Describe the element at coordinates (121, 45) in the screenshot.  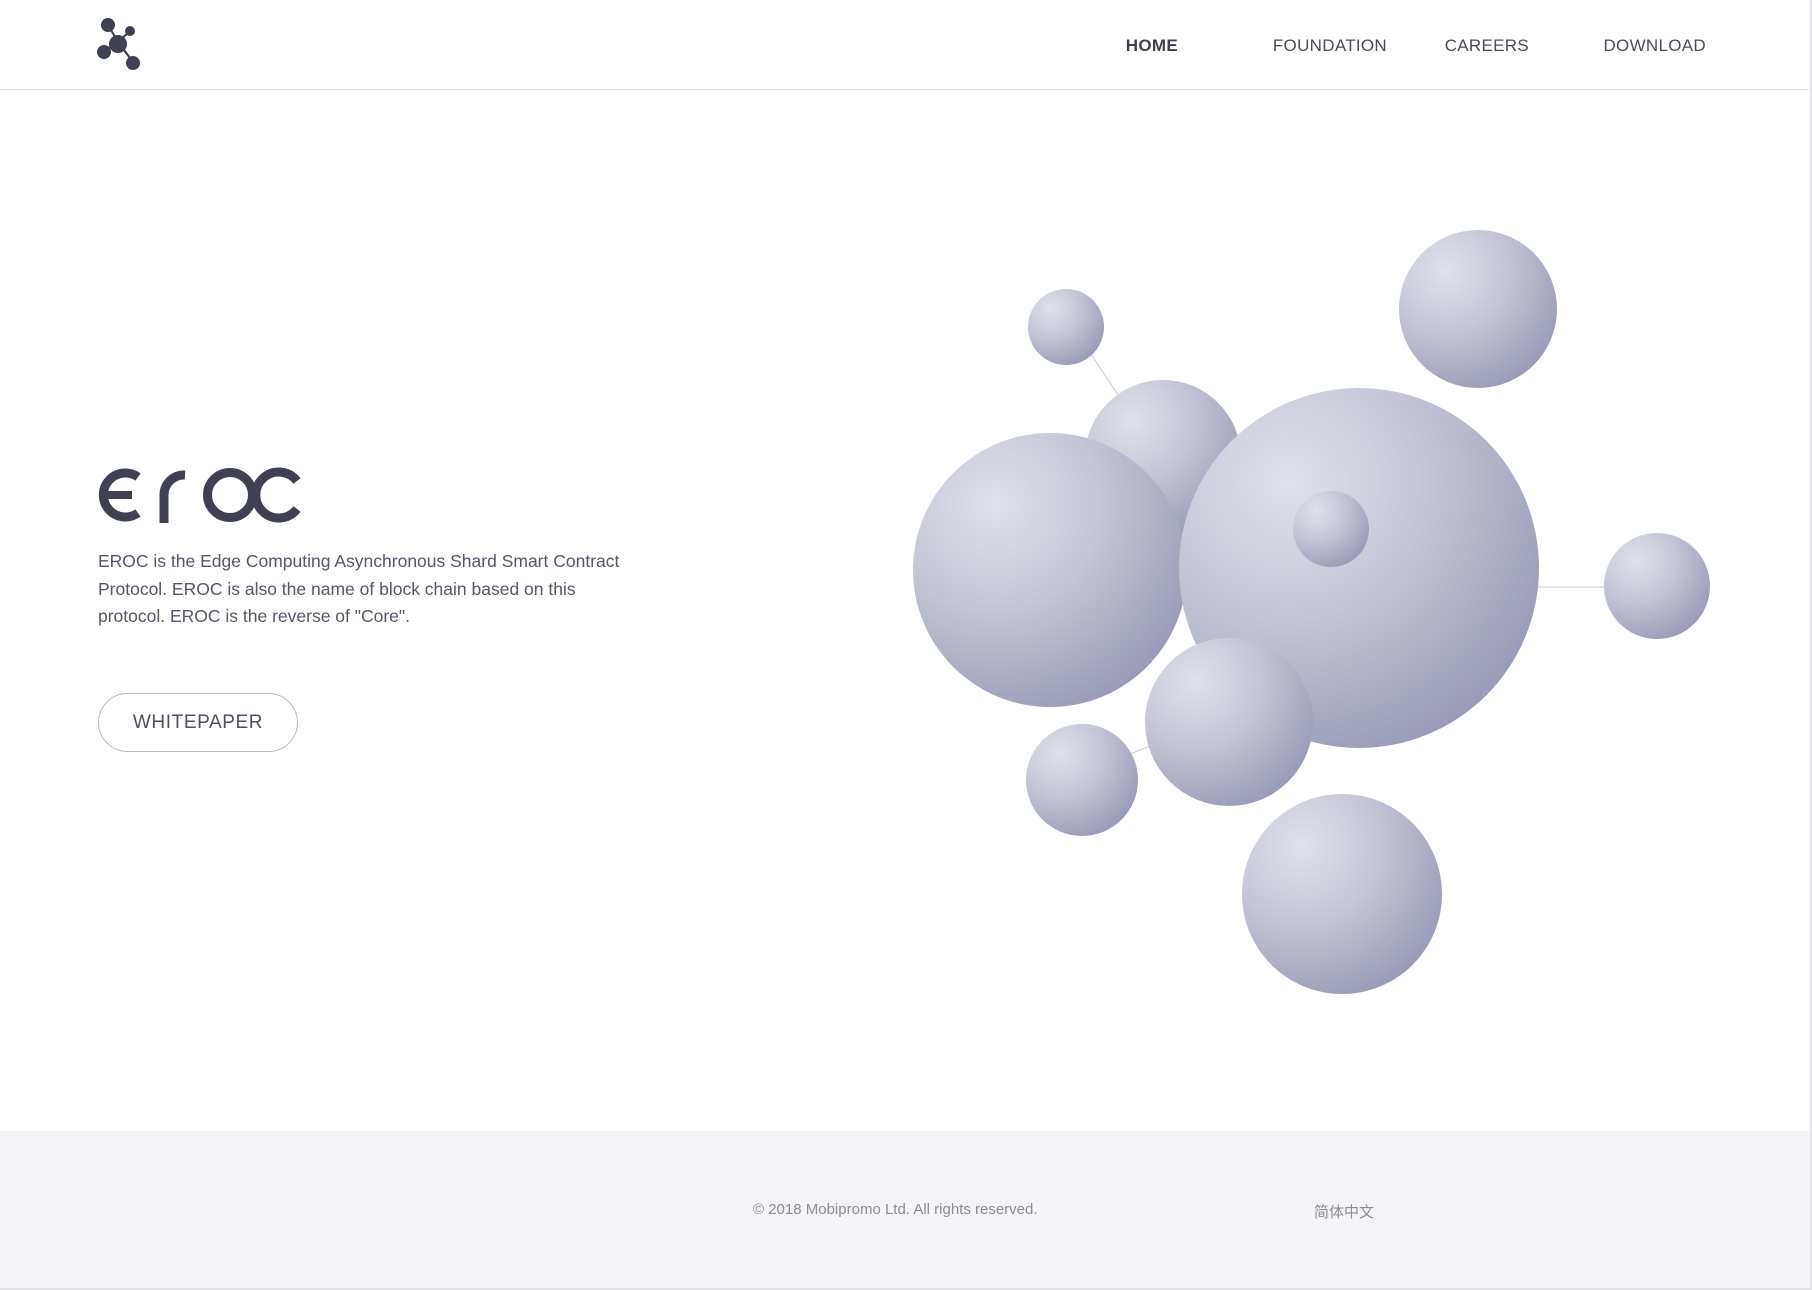
I see `molecule-logo-icon` at that location.